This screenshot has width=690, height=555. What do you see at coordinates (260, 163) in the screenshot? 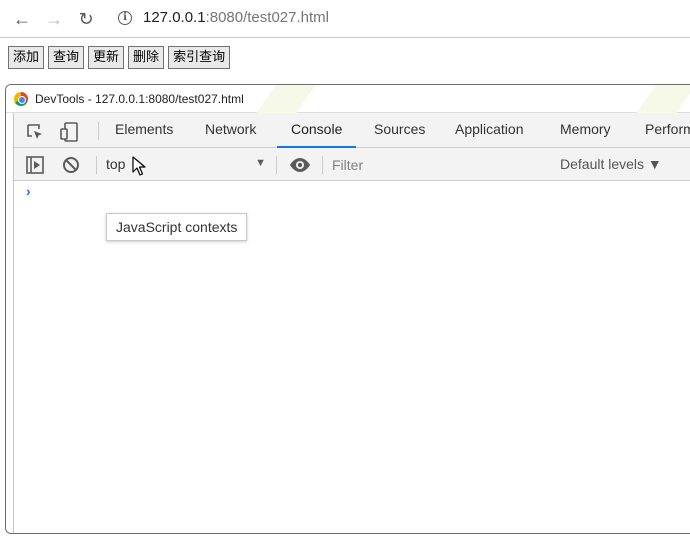
I see `chevron-down-icon: ▼` at bounding box center [260, 163].